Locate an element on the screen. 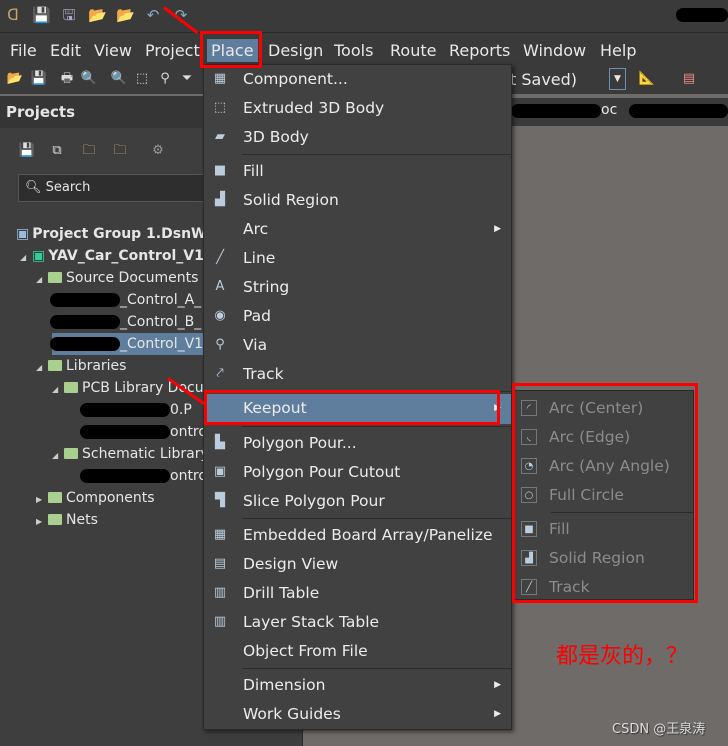  filter-icon: ⏷ is located at coordinates (187, 79).